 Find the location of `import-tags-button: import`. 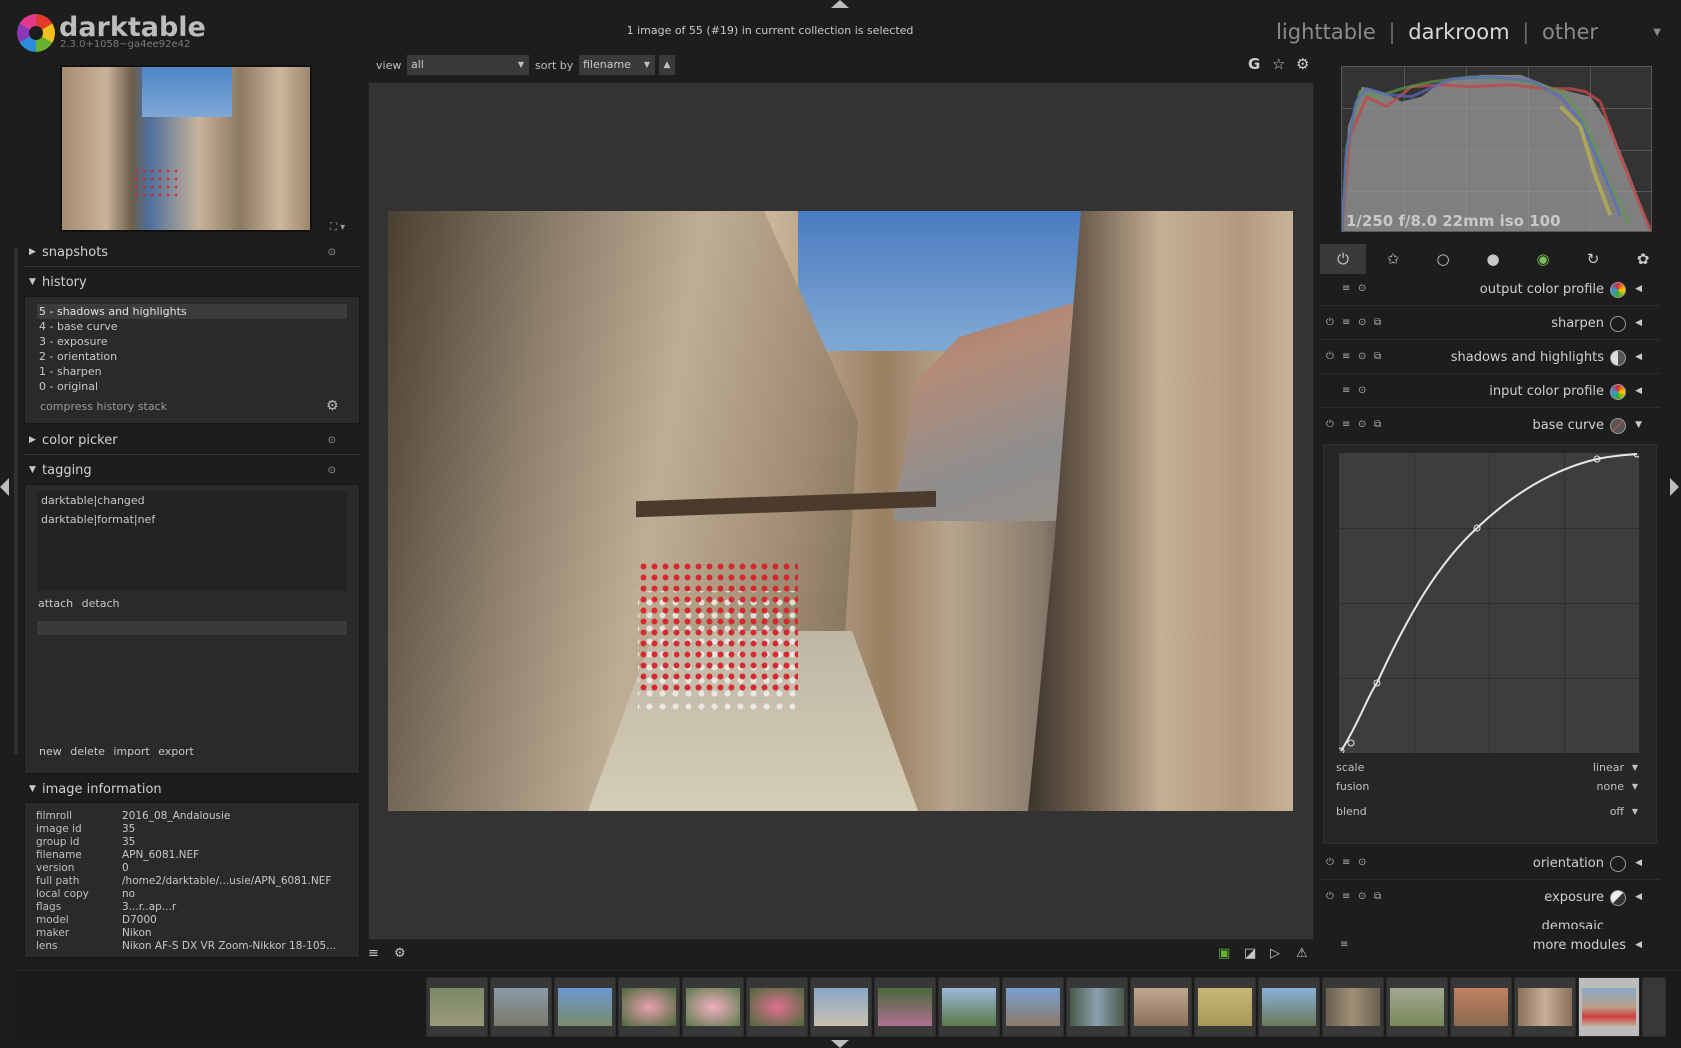

import-tags-button: import is located at coordinates (131, 751).